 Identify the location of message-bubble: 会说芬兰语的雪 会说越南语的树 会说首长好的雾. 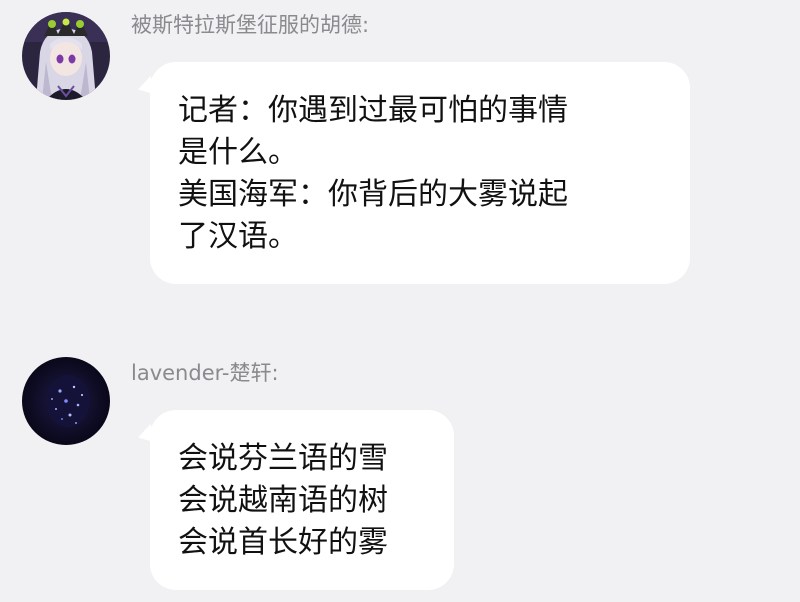
(302, 500).